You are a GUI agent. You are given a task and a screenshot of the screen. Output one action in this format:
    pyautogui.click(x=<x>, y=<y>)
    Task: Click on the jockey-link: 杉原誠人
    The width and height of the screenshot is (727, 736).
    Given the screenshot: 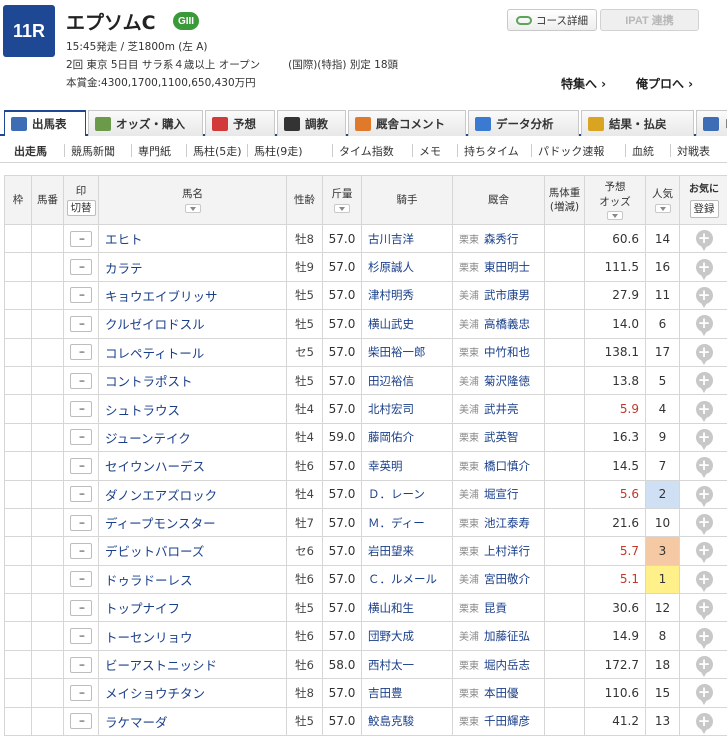 What is the action you would take?
    pyautogui.click(x=407, y=267)
    